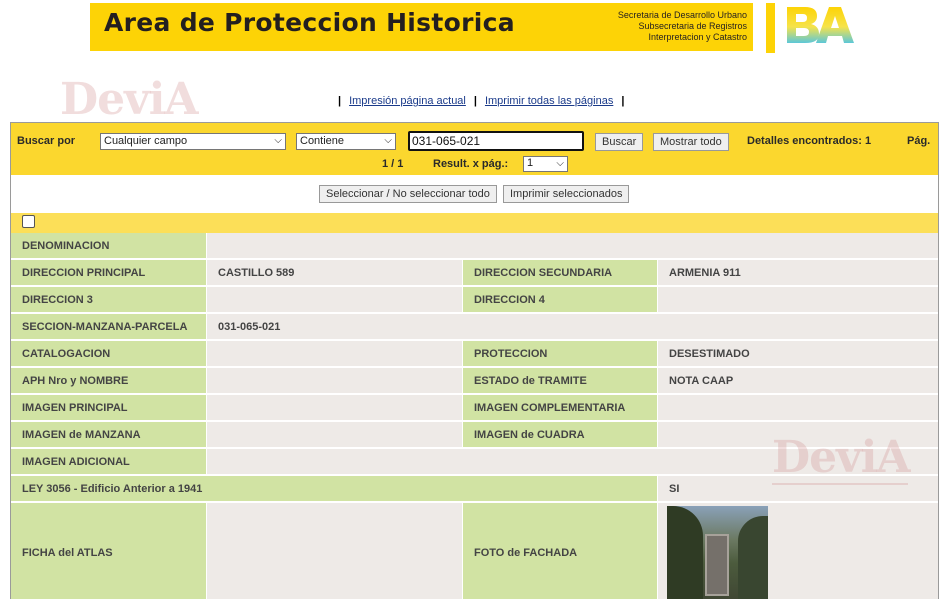 This screenshot has height=599, width=951. Describe the element at coordinates (560, 551) in the screenshot. I see `foto-fachada-label: FOTO de FACHADA` at that location.